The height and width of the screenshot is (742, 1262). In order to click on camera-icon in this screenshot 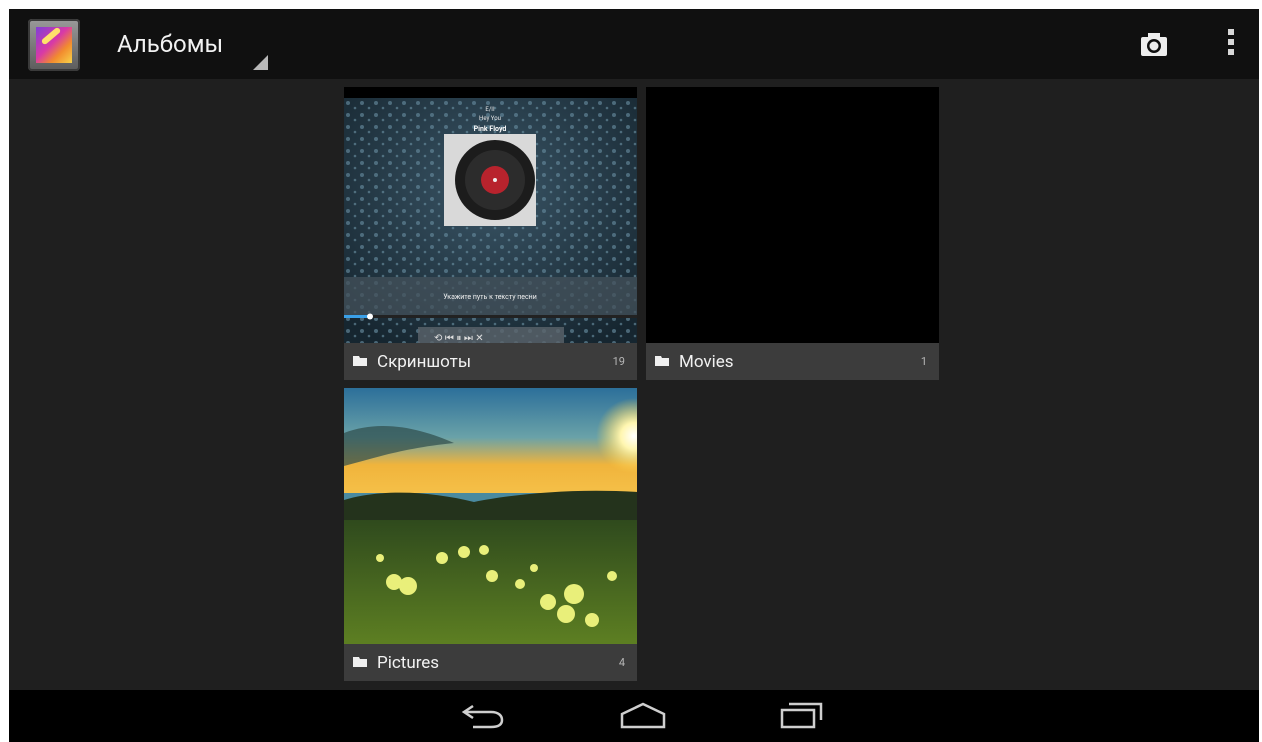, I will do `click(1154, 44)`.